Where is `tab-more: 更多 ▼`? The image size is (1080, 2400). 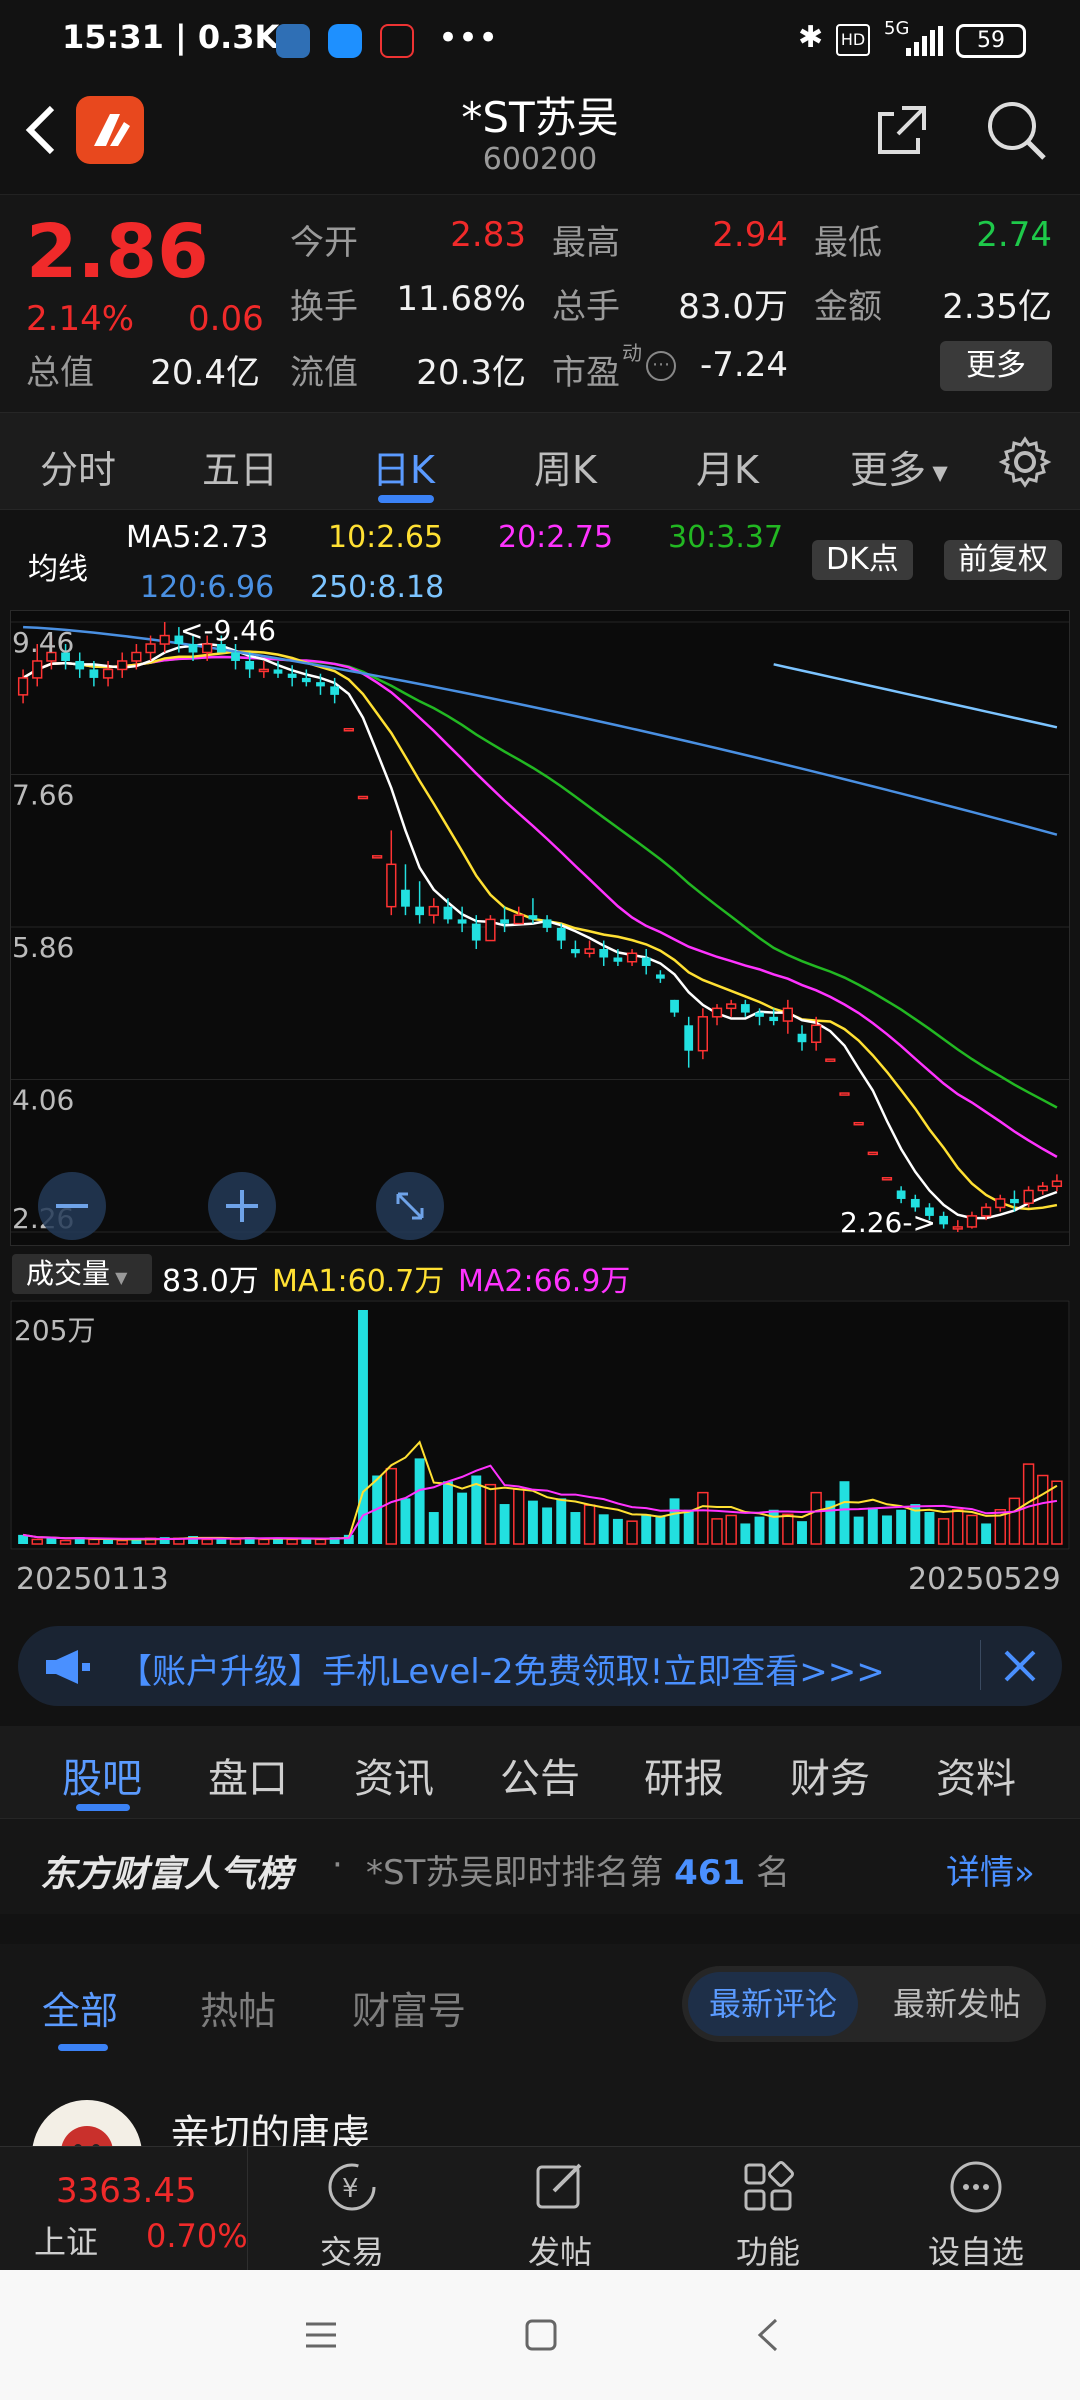
tab-more: 更多 ▼ is located at coordinates (899, 466).